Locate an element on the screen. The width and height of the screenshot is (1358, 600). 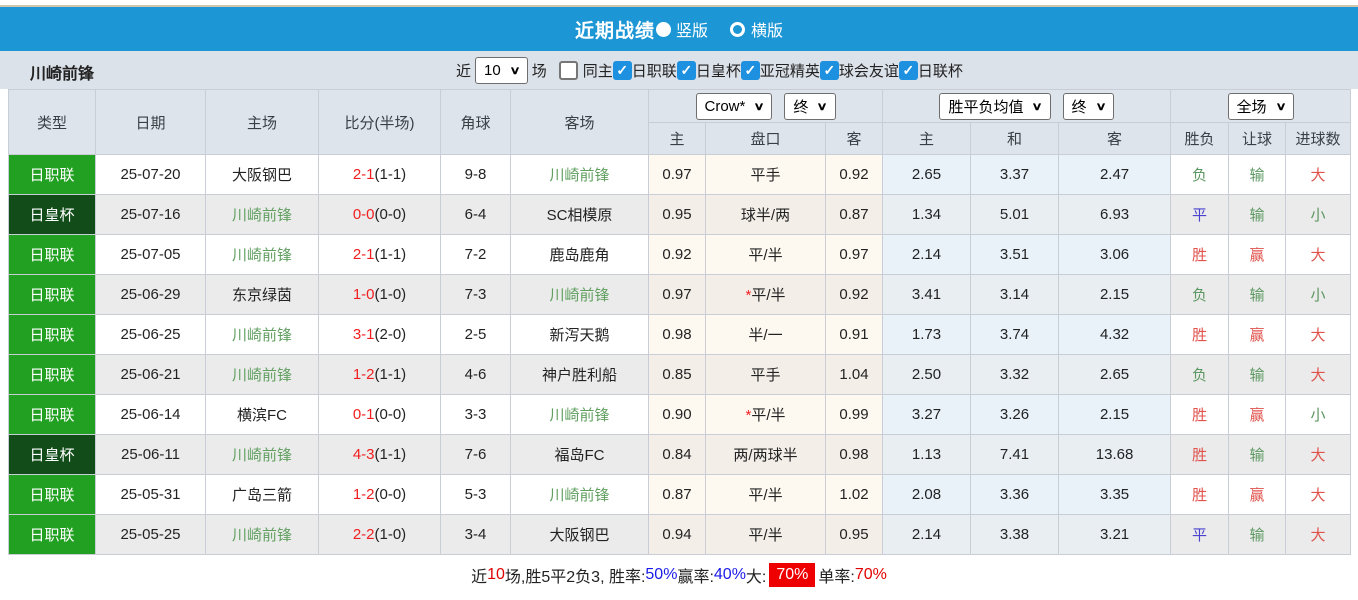
summary-segment: 70% is located at coordinates (792, 575).